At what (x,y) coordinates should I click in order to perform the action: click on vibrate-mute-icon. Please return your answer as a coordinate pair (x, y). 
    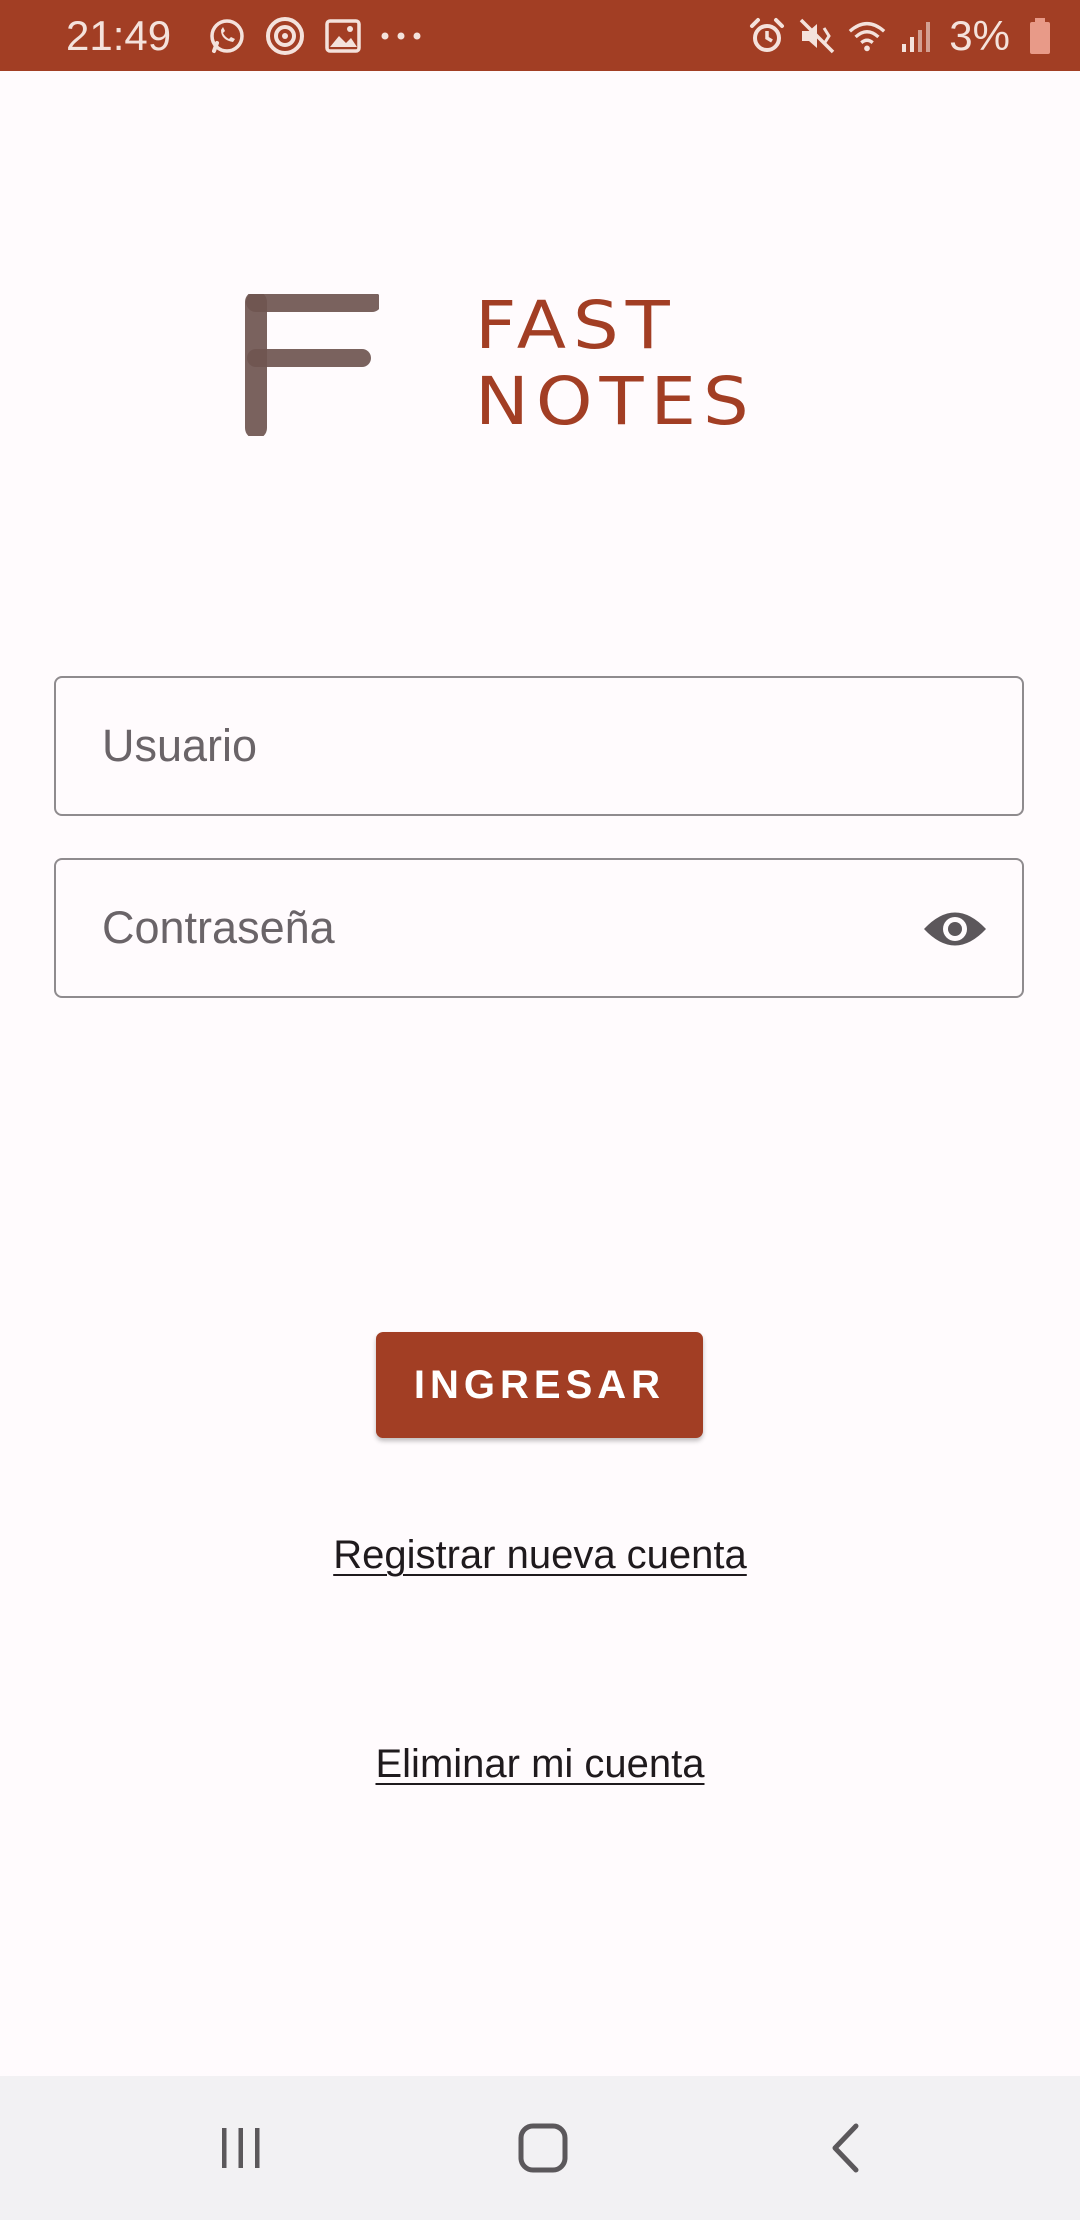
    Looking at the image, I should click on (817, 36).